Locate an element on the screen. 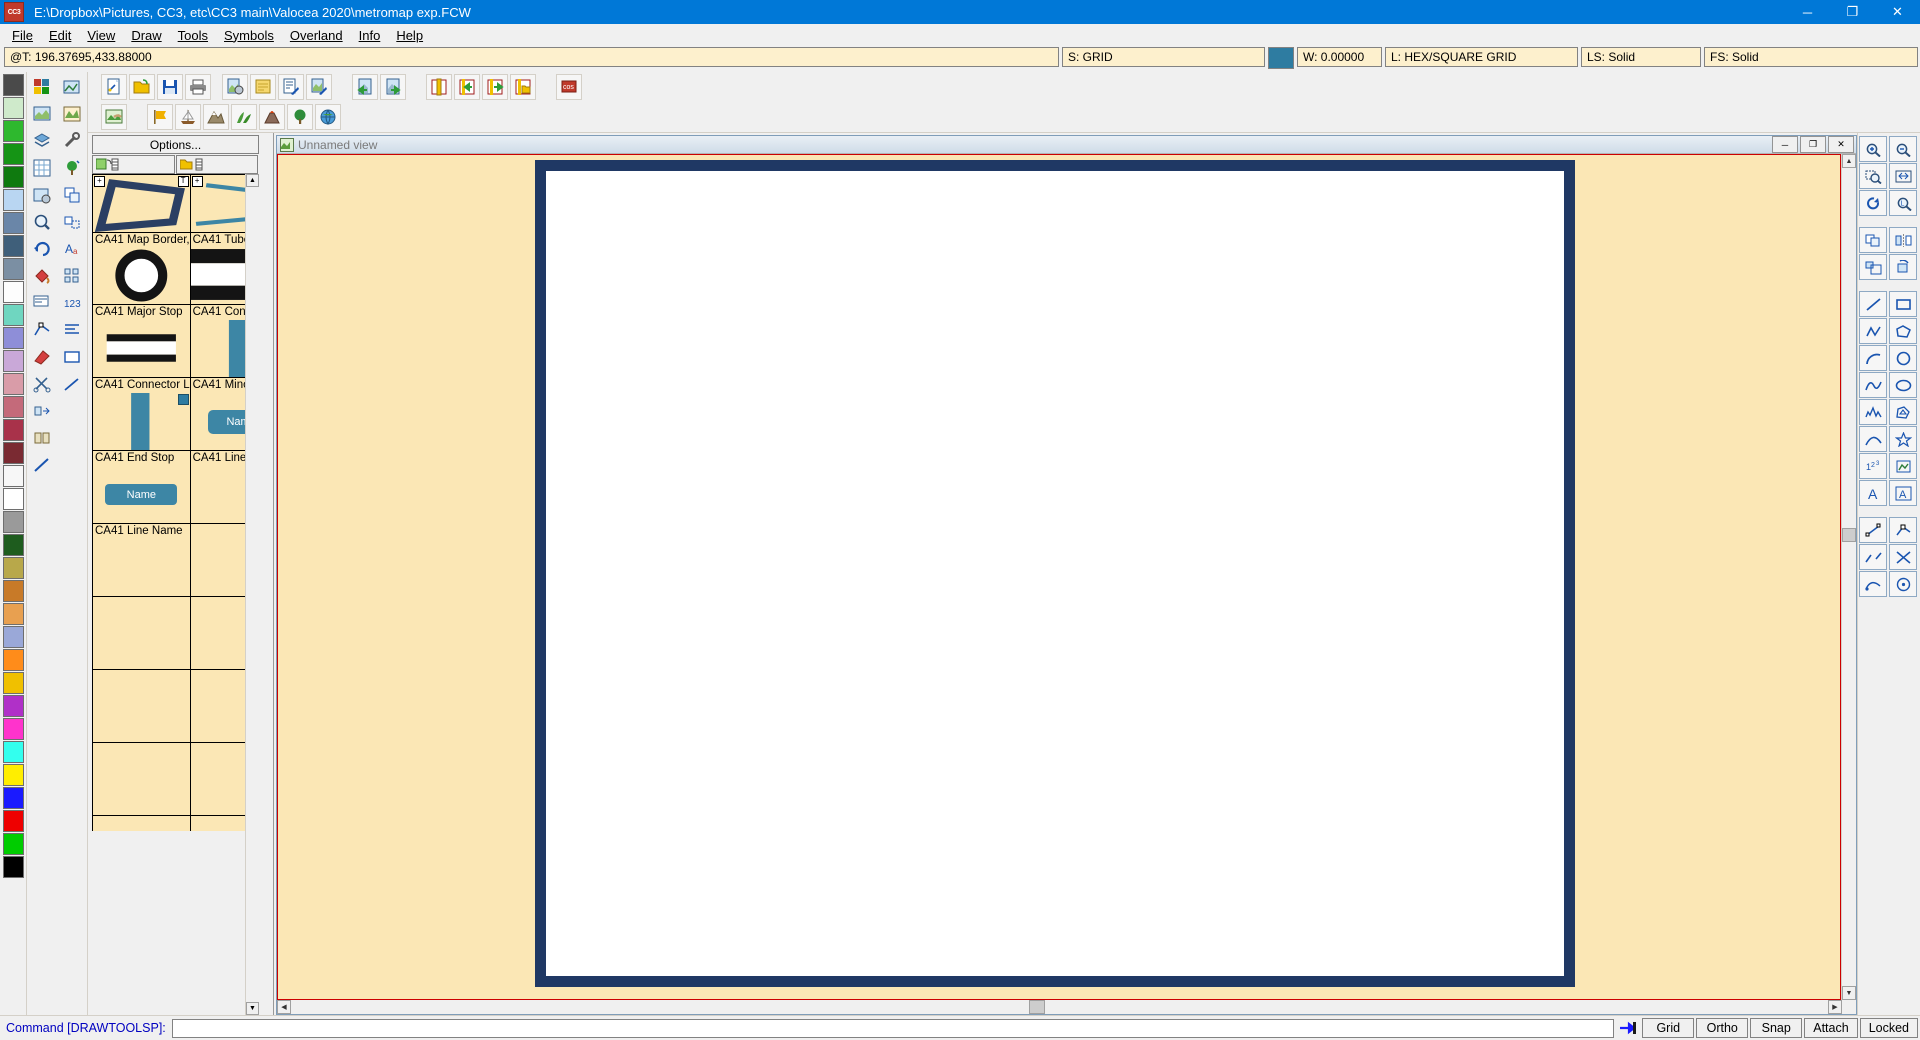  new-catalog-icon is located at coordinates (133, 164).